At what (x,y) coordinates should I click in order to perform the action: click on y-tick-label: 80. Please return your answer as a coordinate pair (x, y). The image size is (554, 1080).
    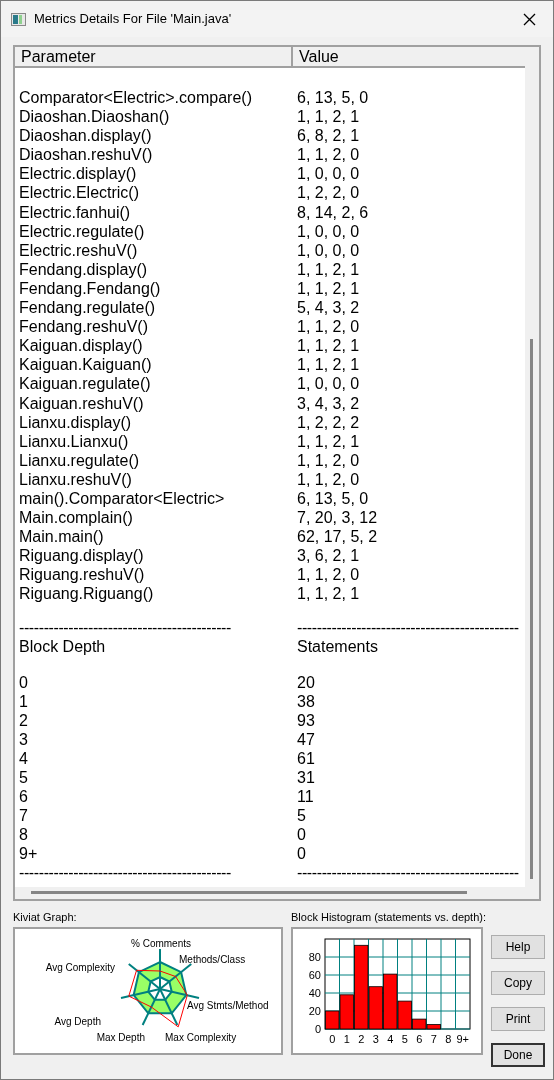
    Looking at the image, I should click on (314, 957).